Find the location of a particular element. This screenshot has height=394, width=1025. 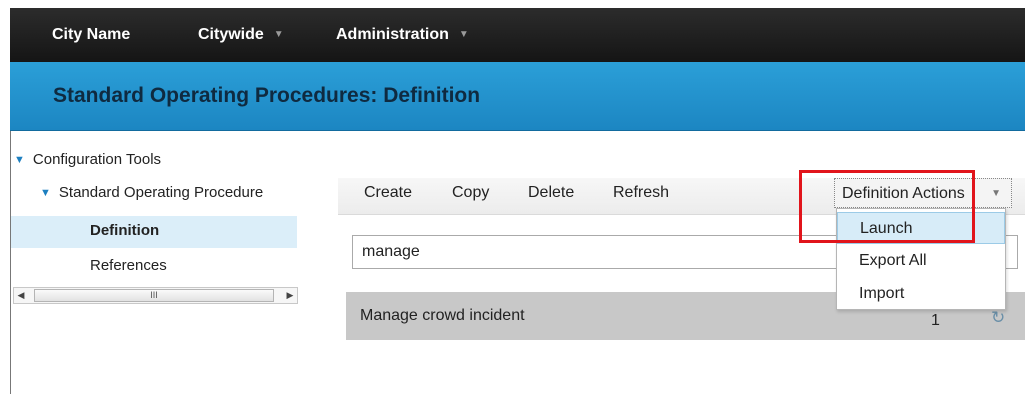

tree-item-configuration-tools: ▼ Configuration Tools is located at coordinates (156, 160).